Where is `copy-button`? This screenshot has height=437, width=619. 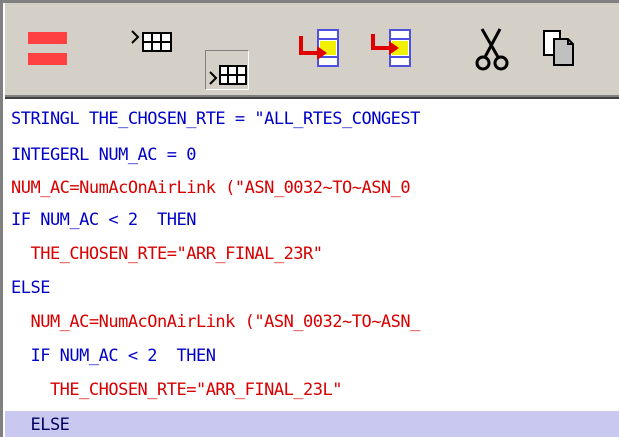
copy-button is located at coordinates (565, 50).